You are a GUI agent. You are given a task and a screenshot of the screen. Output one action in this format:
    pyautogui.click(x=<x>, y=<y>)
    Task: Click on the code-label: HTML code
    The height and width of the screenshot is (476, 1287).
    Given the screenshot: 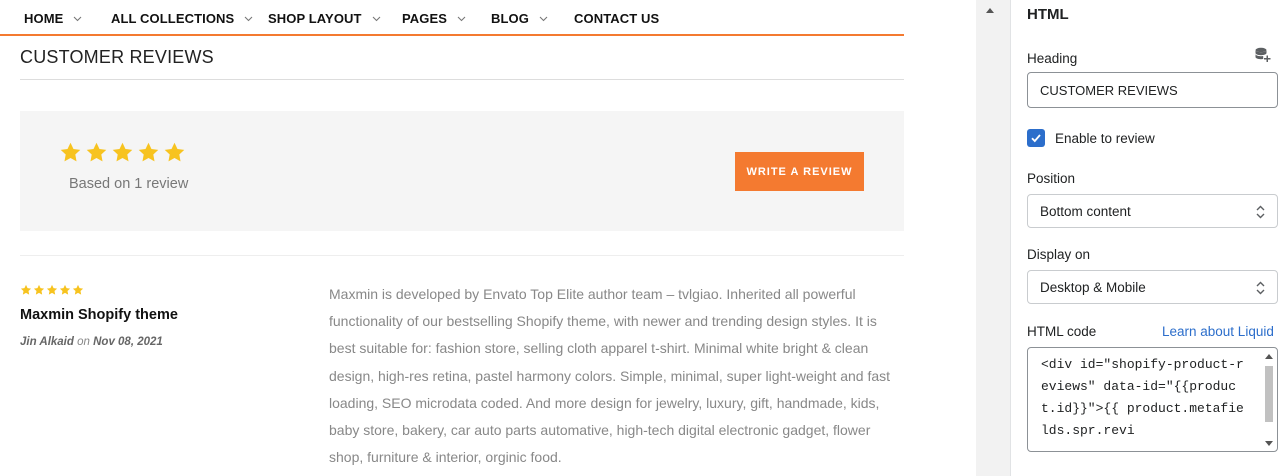 What is the action you would take?
    pyautogui.click(x=1062, y=331)
    